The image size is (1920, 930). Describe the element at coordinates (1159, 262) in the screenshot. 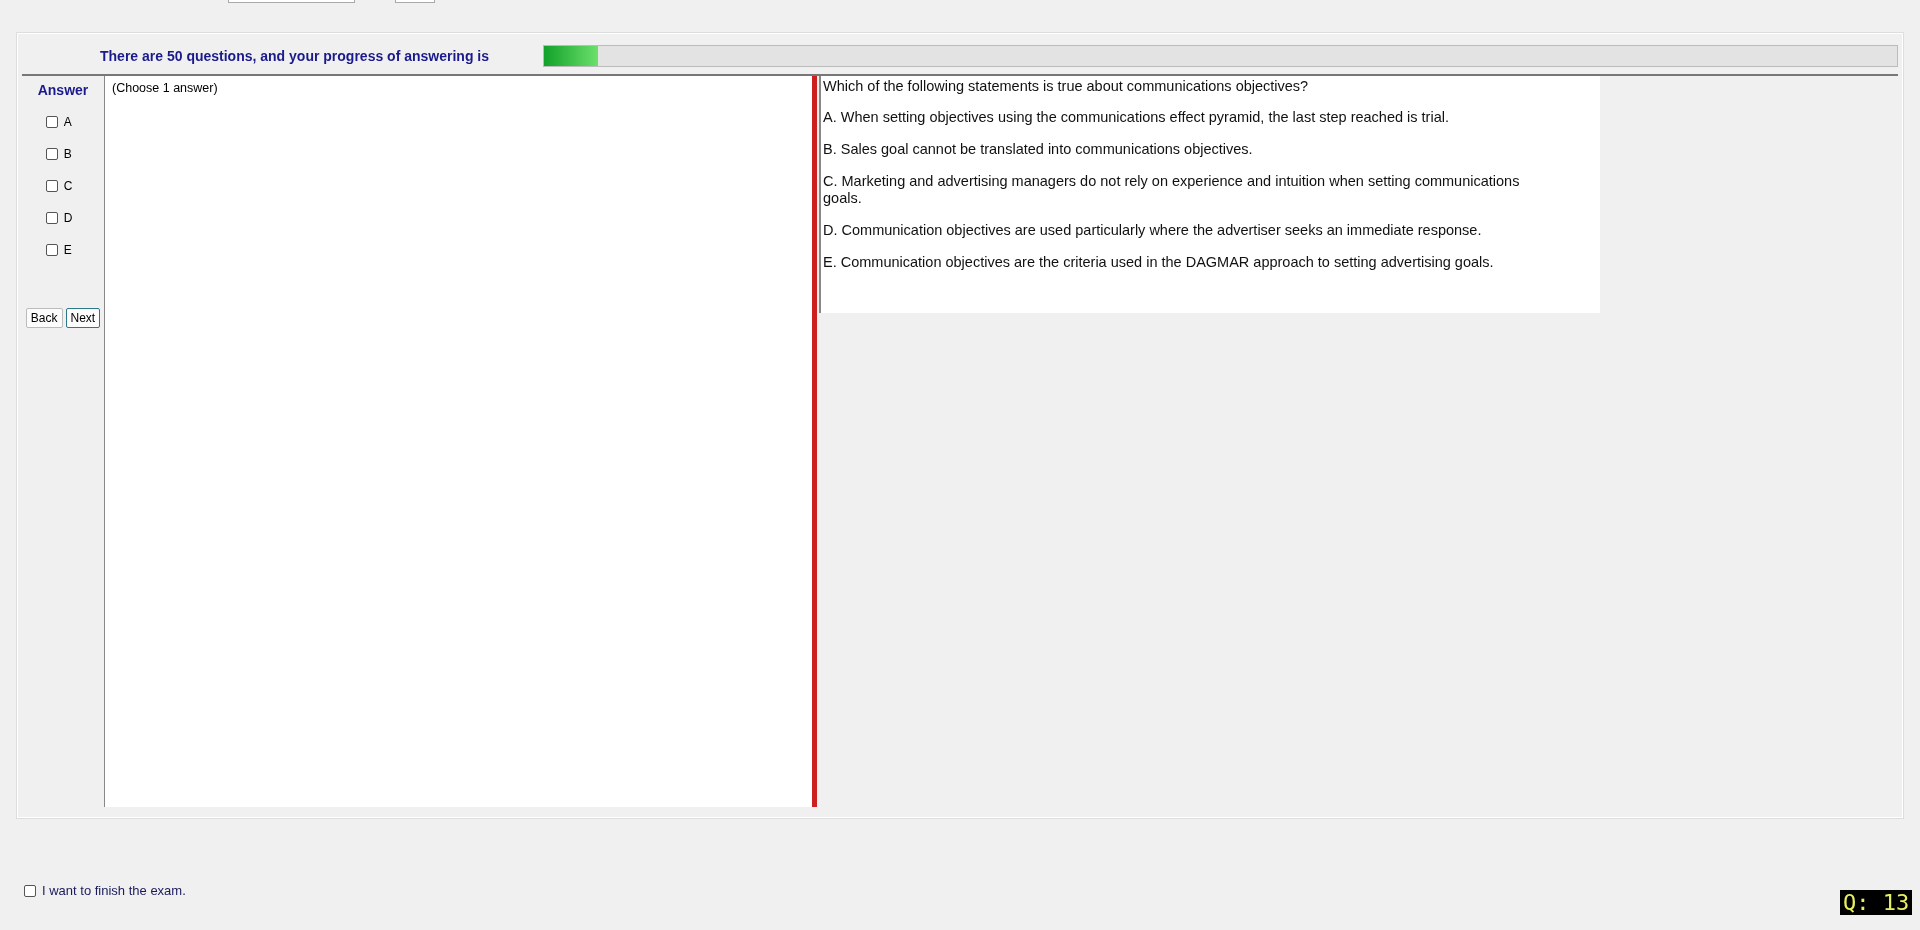

I see `choice-text: E. Communication objectives are the criteria used in the DAGMAR approach to setting advertising goals.` at that location.